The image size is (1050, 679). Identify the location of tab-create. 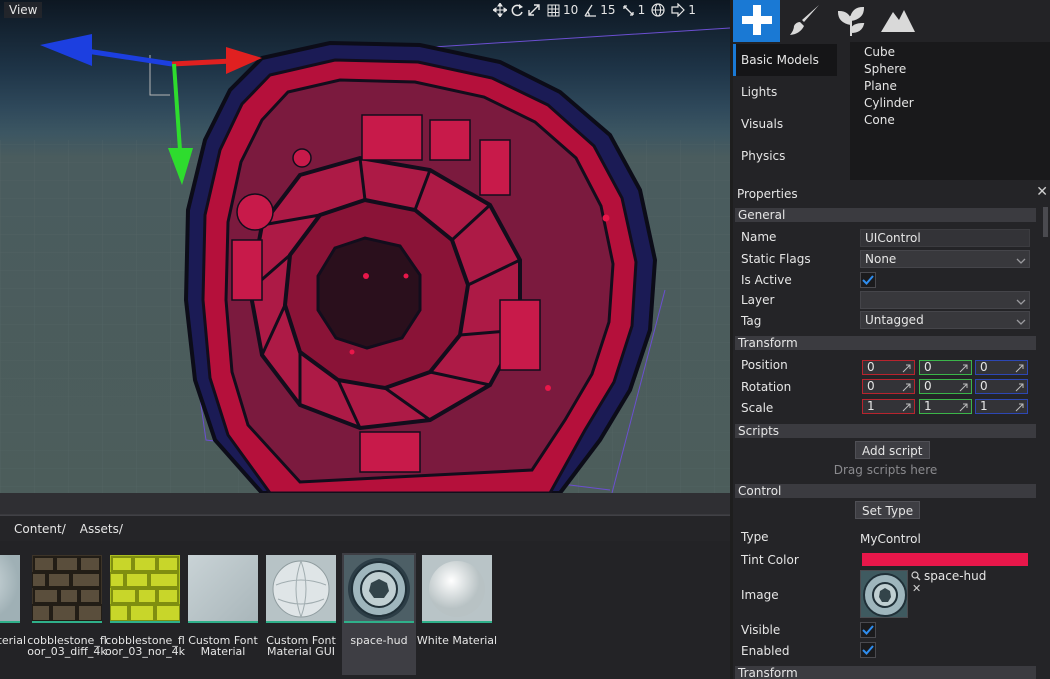
(756, 21).